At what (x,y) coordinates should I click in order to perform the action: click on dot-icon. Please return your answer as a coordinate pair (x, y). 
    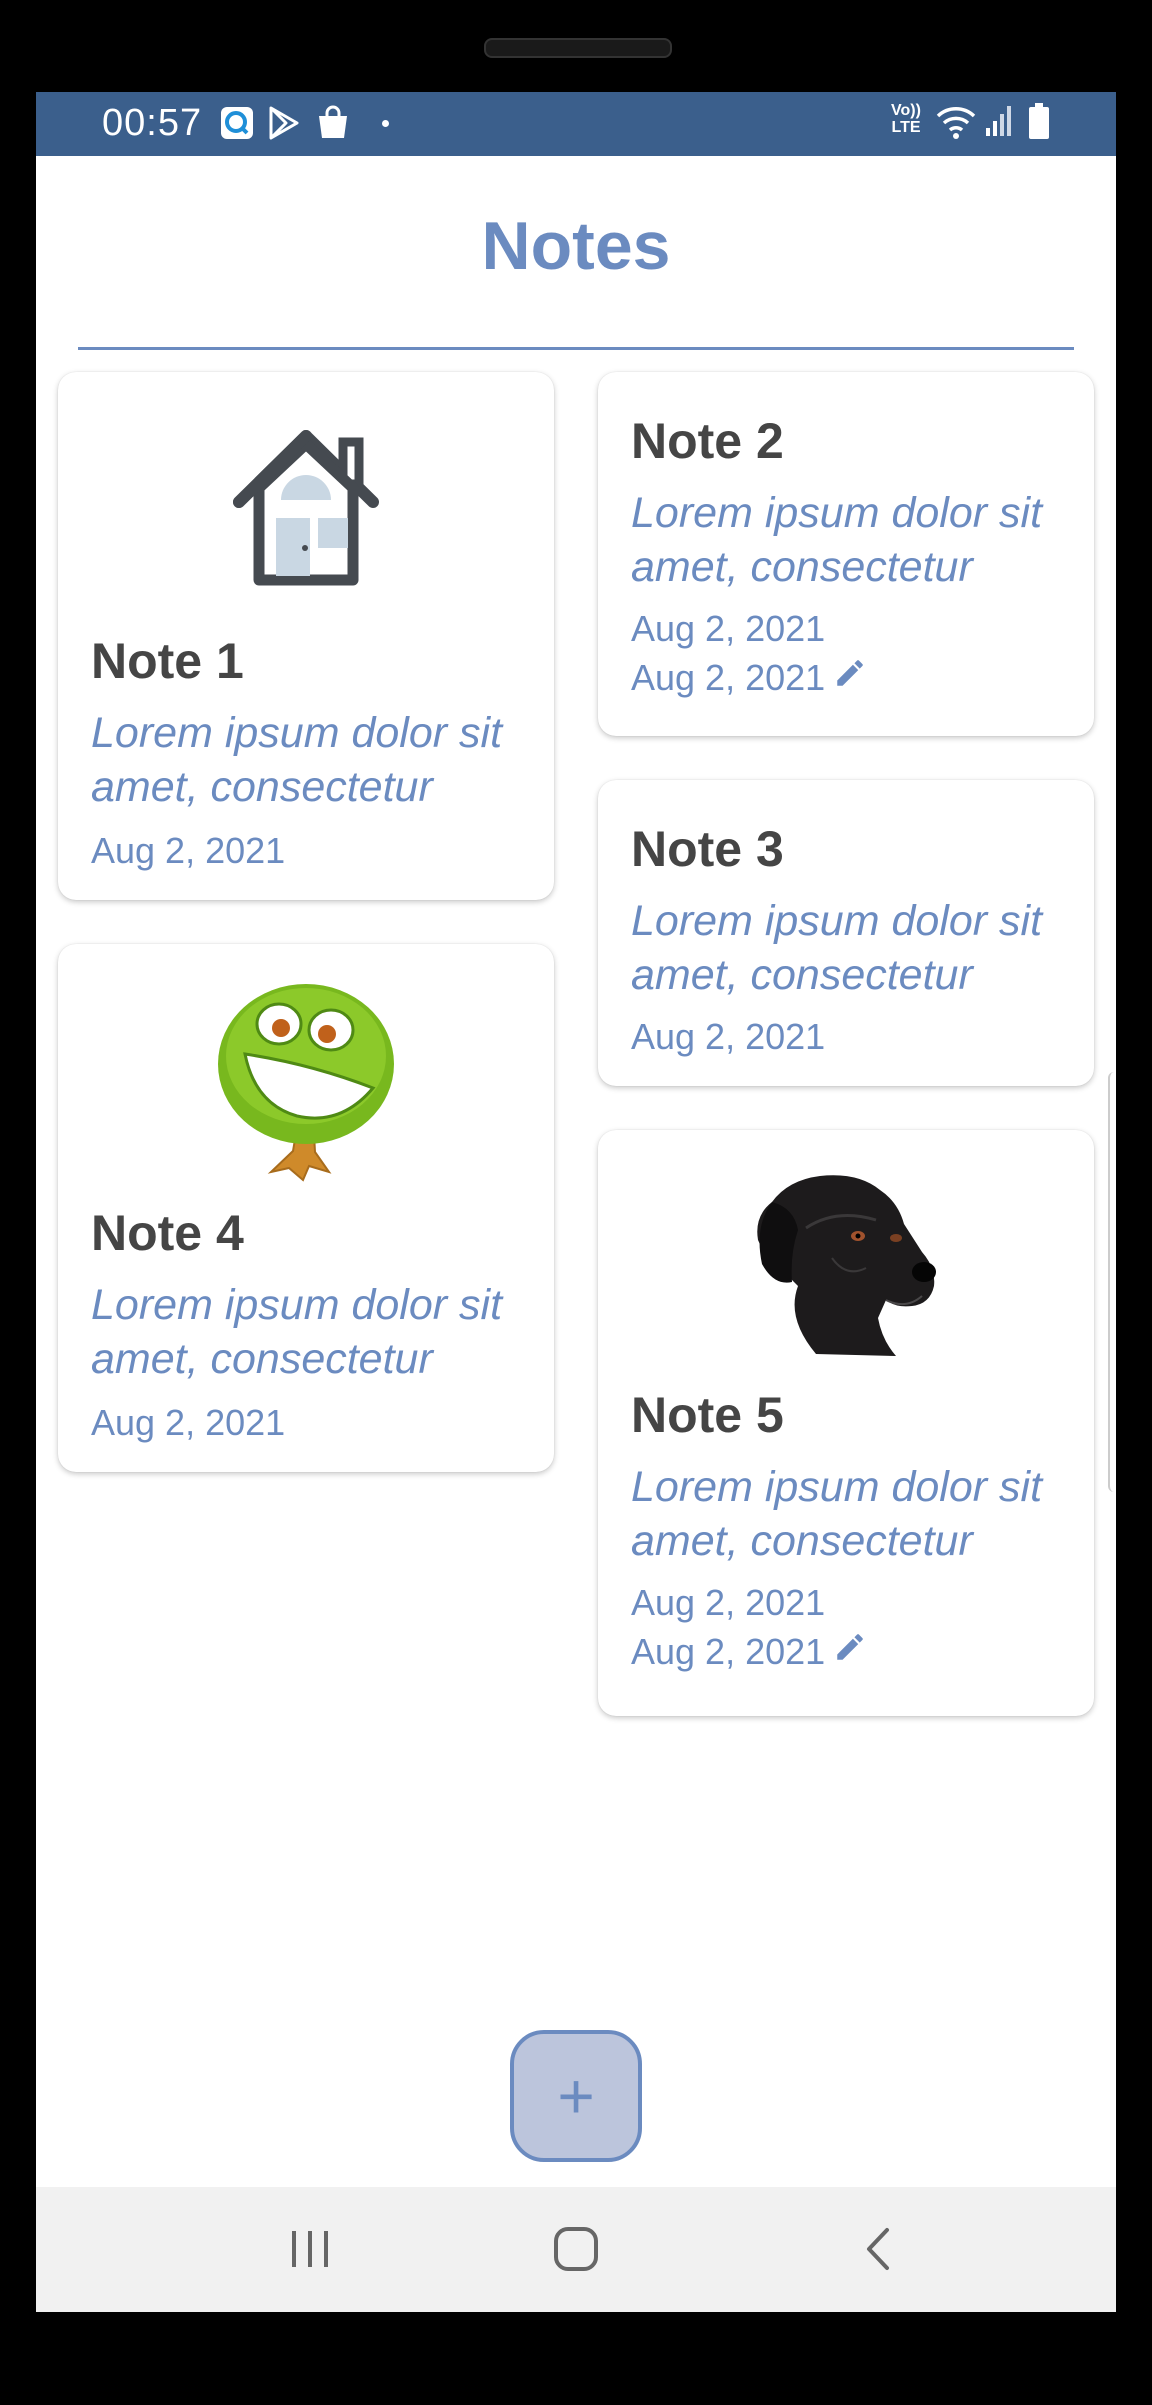
    Looking at the image, I should click on (385, 123).